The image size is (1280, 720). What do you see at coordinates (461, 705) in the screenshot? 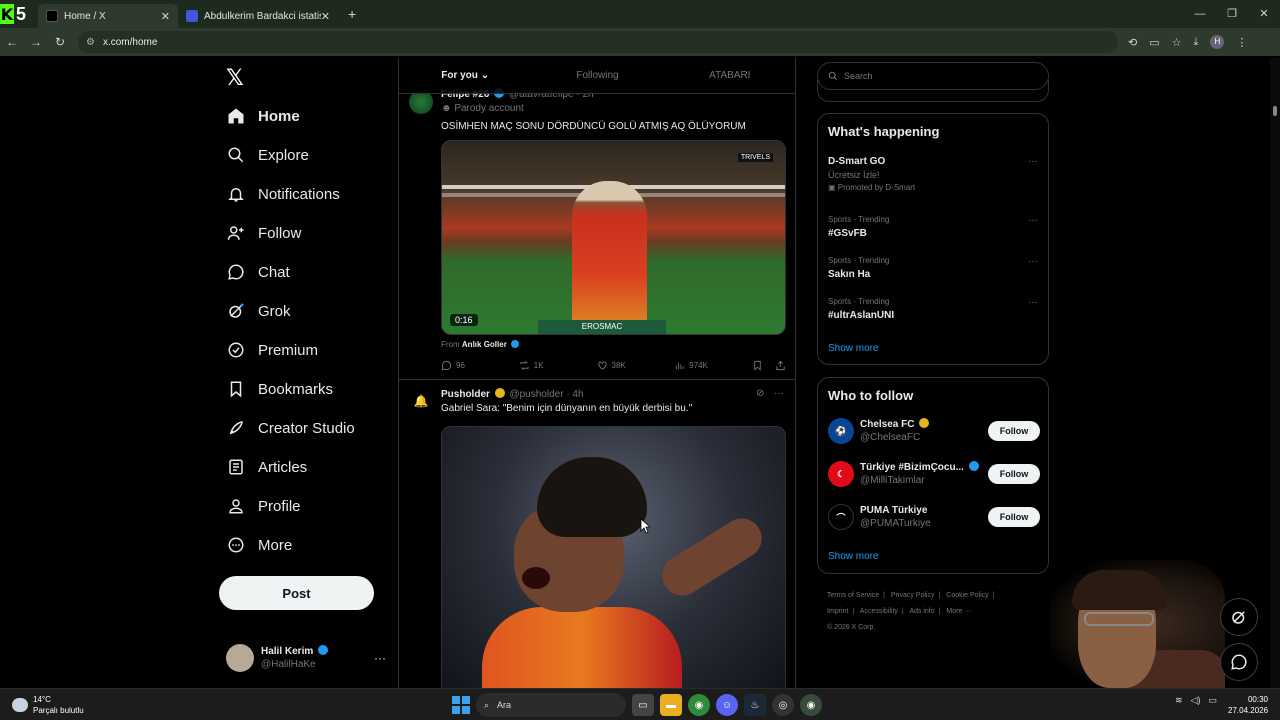
I see `windows-start-icon` at bounding box center [461, 705].